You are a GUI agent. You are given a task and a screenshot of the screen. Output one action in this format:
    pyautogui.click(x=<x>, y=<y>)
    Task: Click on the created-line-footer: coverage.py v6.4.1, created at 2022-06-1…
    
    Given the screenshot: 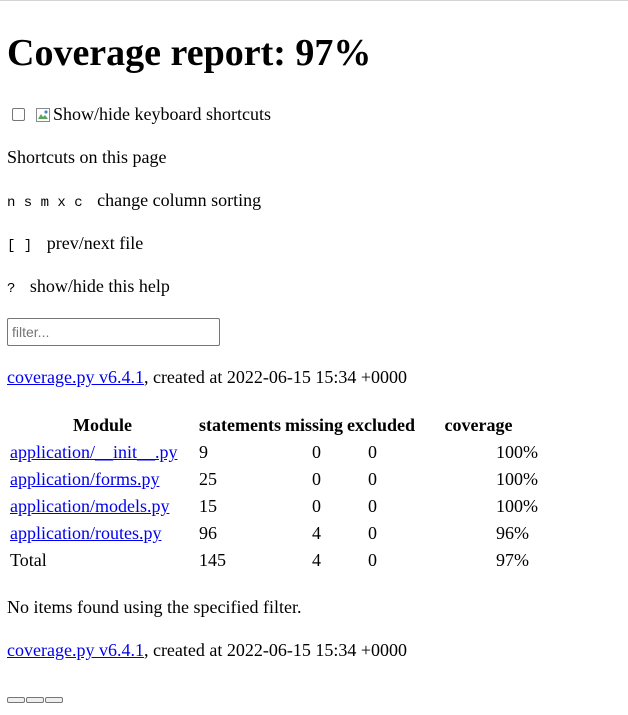 What is the action you would take?
    pyautogui.click(x=207, y=650)
    